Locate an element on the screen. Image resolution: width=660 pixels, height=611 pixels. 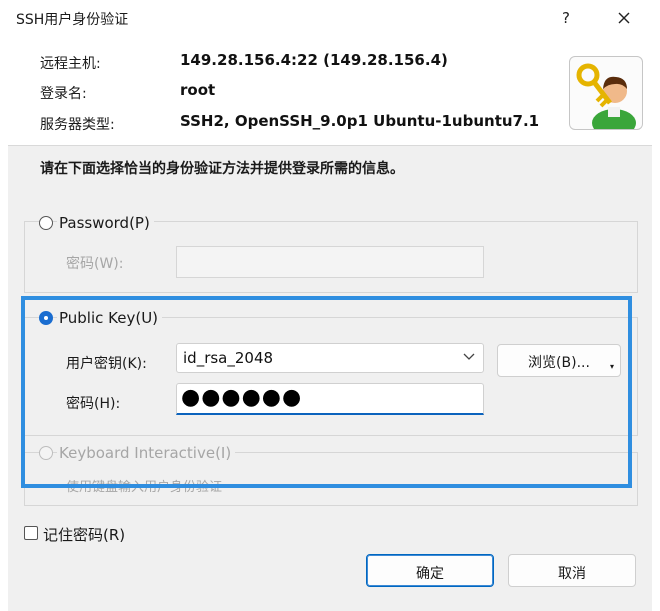
user-key-icon is located at coordinates (606, 96).